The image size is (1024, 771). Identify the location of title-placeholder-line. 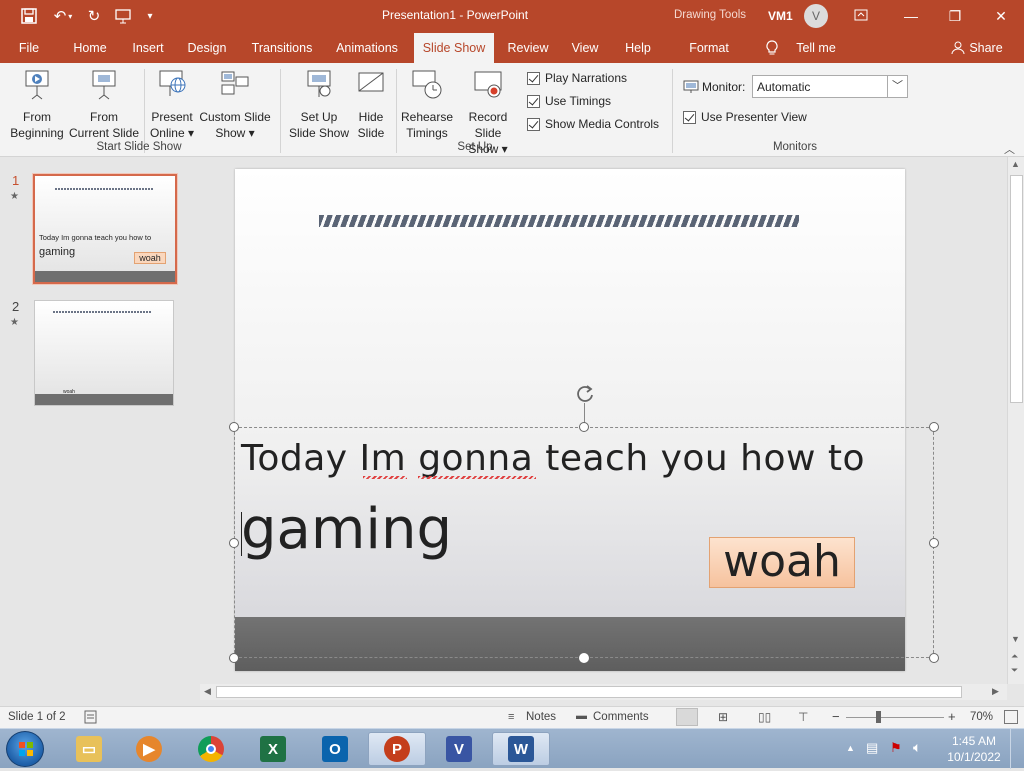
(559, 221).